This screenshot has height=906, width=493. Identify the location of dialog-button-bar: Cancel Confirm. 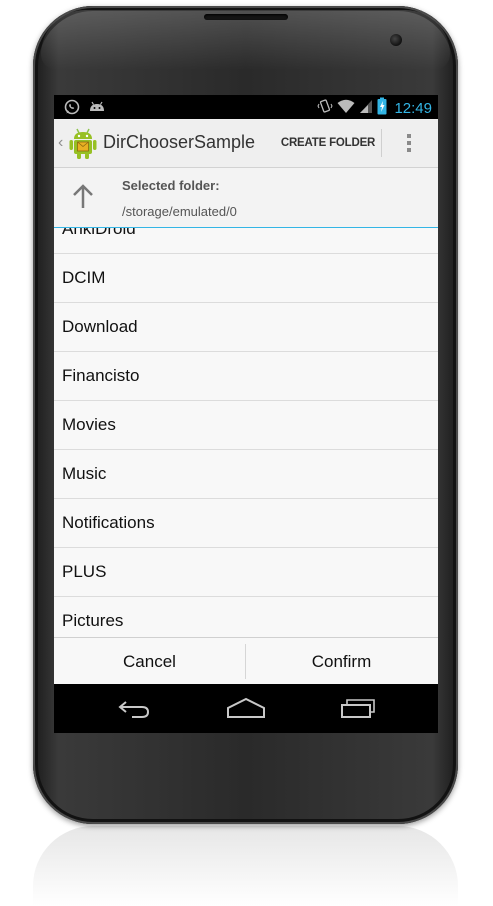
(246, 661).